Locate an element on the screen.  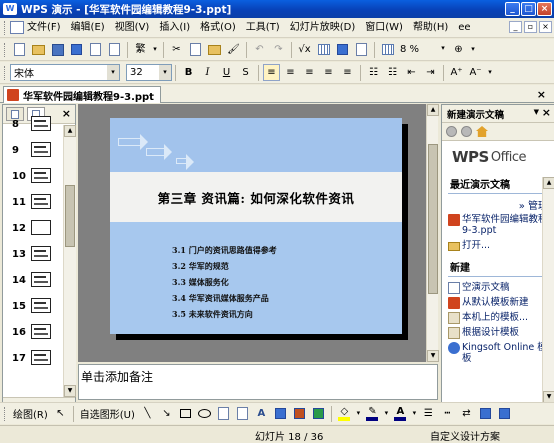
print-icon is located at coordinates (95, 49).